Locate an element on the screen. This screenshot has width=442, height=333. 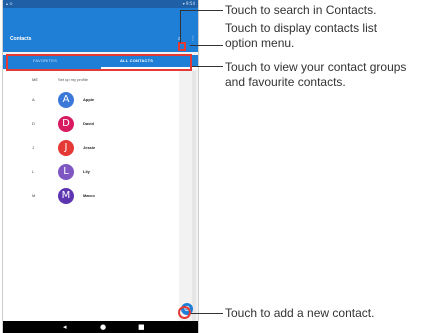
app-bar is located at coordinates (100, 30).